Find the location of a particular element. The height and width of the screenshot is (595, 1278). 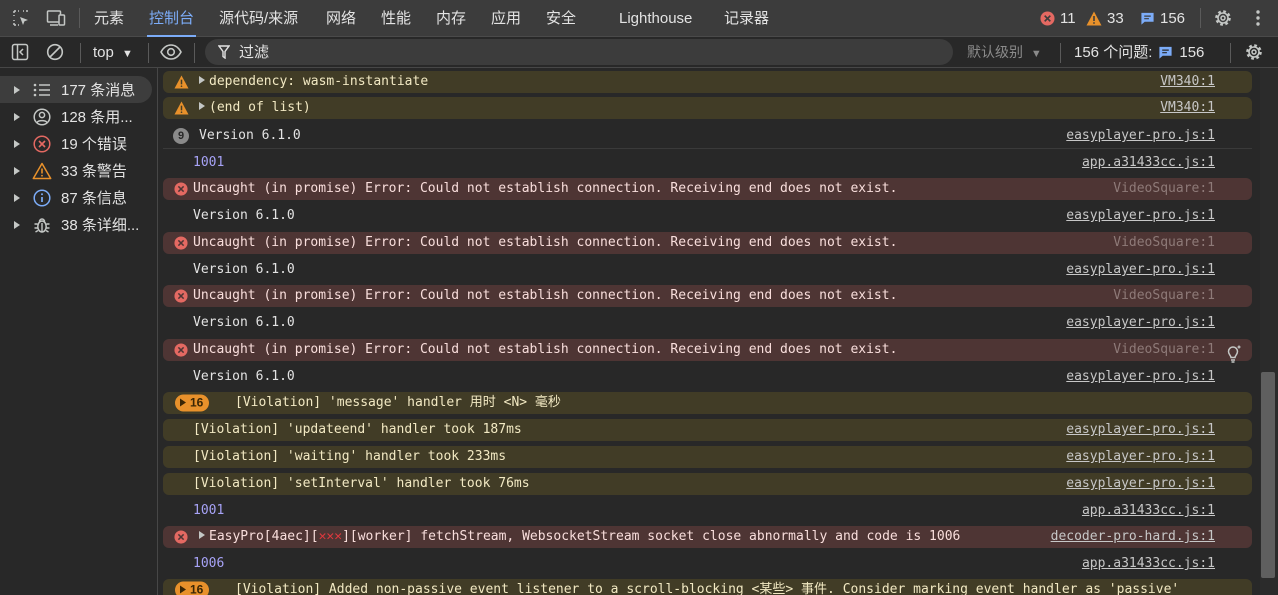

sidebar-item-label: 87 条信息 is located at coordinates (94, 198).